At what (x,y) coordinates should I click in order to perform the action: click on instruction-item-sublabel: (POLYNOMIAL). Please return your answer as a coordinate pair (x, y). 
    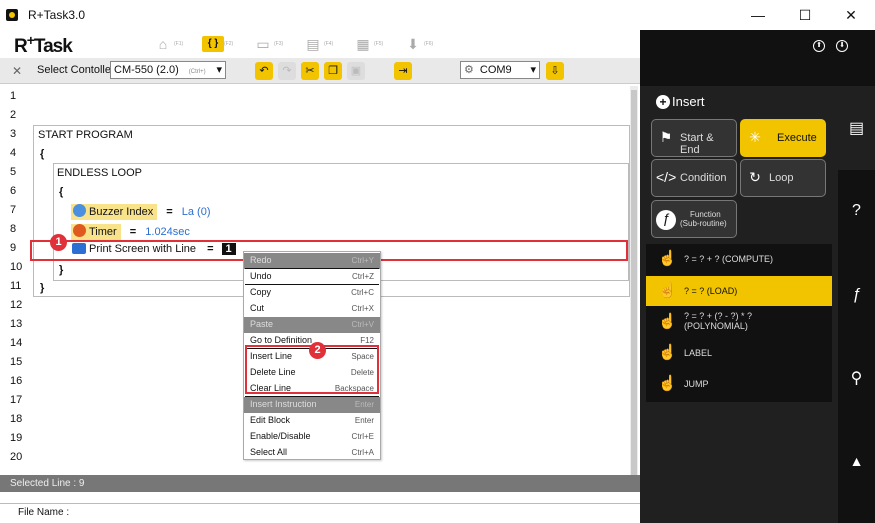
    Looking at the image, I should click on (716, 326).